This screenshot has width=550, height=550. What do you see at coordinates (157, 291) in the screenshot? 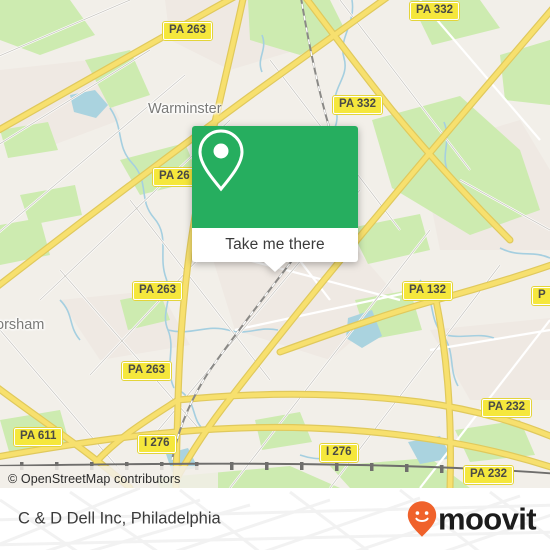
I see `road-shield-pa-263-mid: PA 263` at bounding box center [157, 291].